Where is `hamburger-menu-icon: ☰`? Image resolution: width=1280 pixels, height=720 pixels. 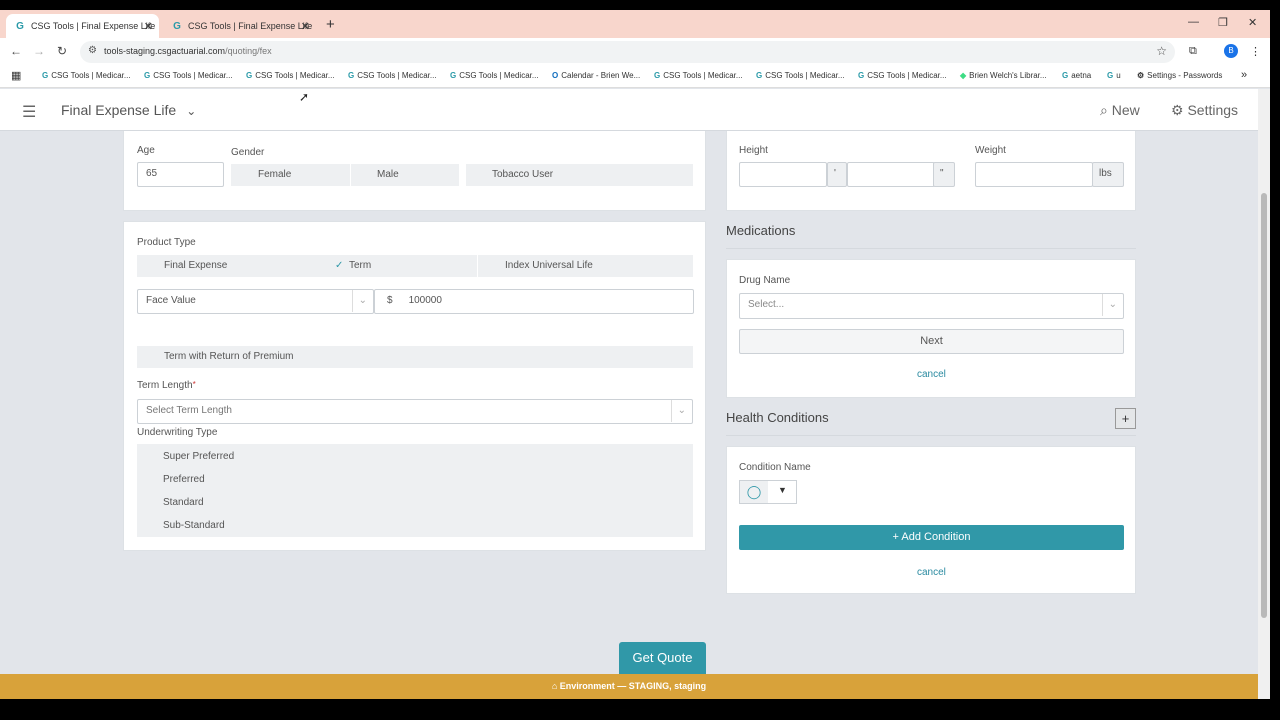
hamburger-menu-icon: ☰ is located at coordinates (29, 112).